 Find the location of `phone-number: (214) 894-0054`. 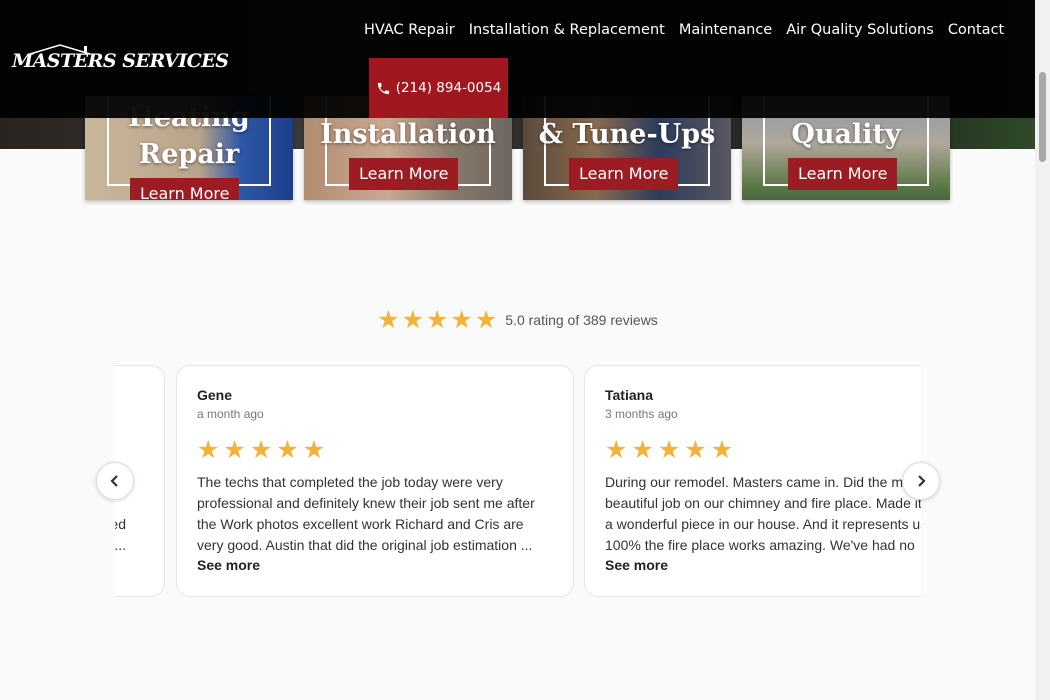

phone-number: (214) 894-0054 is located at coordinates (448, 88).